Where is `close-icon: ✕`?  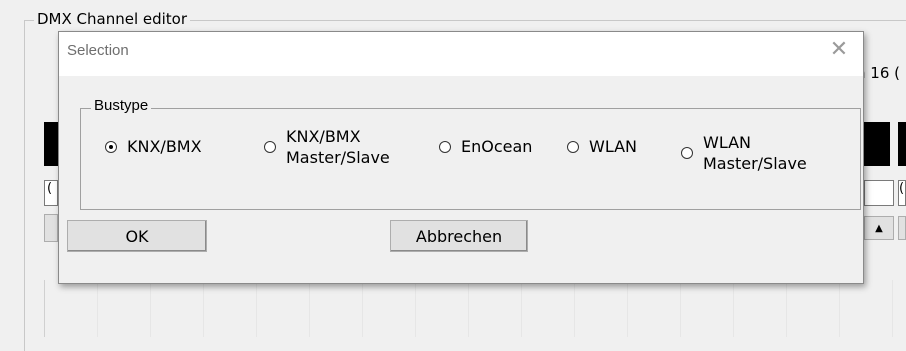 close-icon: ✕ is located at coordinates (839, 50).